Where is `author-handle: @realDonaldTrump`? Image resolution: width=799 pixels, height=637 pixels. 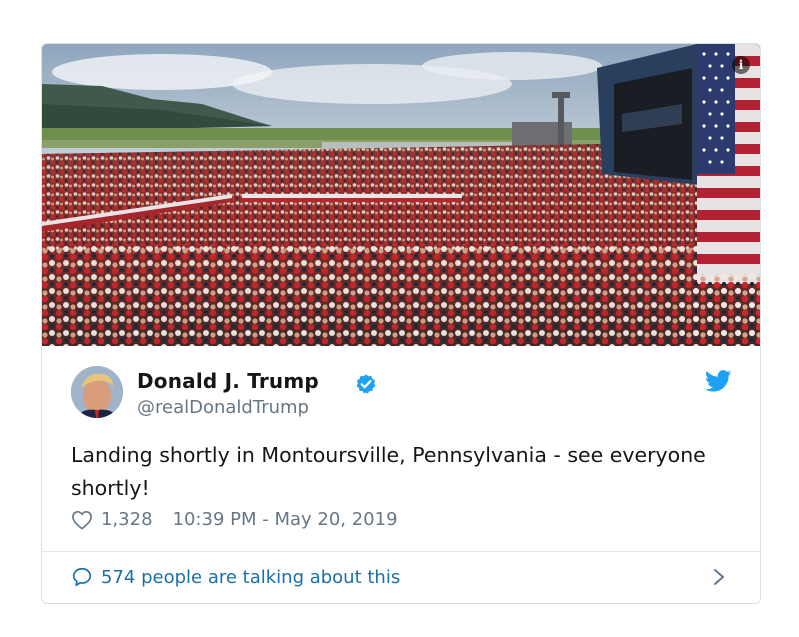
author-handle: @realDonaldTrump is located at coordinates (223, 407).